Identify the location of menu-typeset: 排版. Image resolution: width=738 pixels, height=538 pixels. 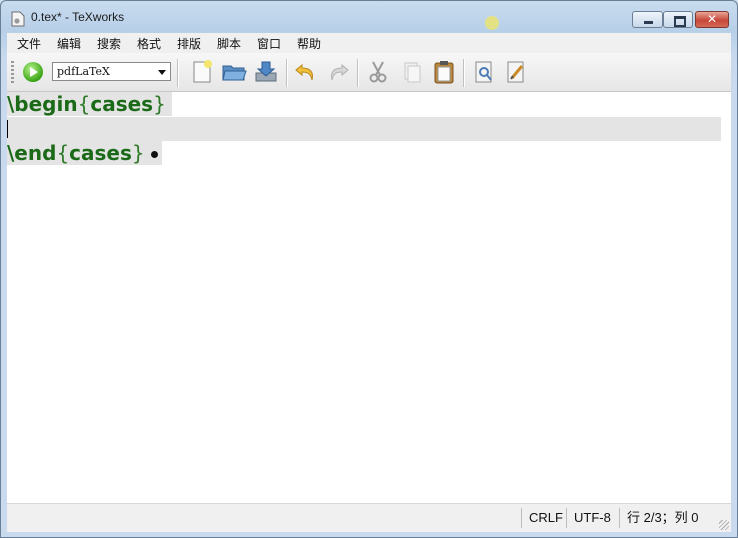
(189, 43).